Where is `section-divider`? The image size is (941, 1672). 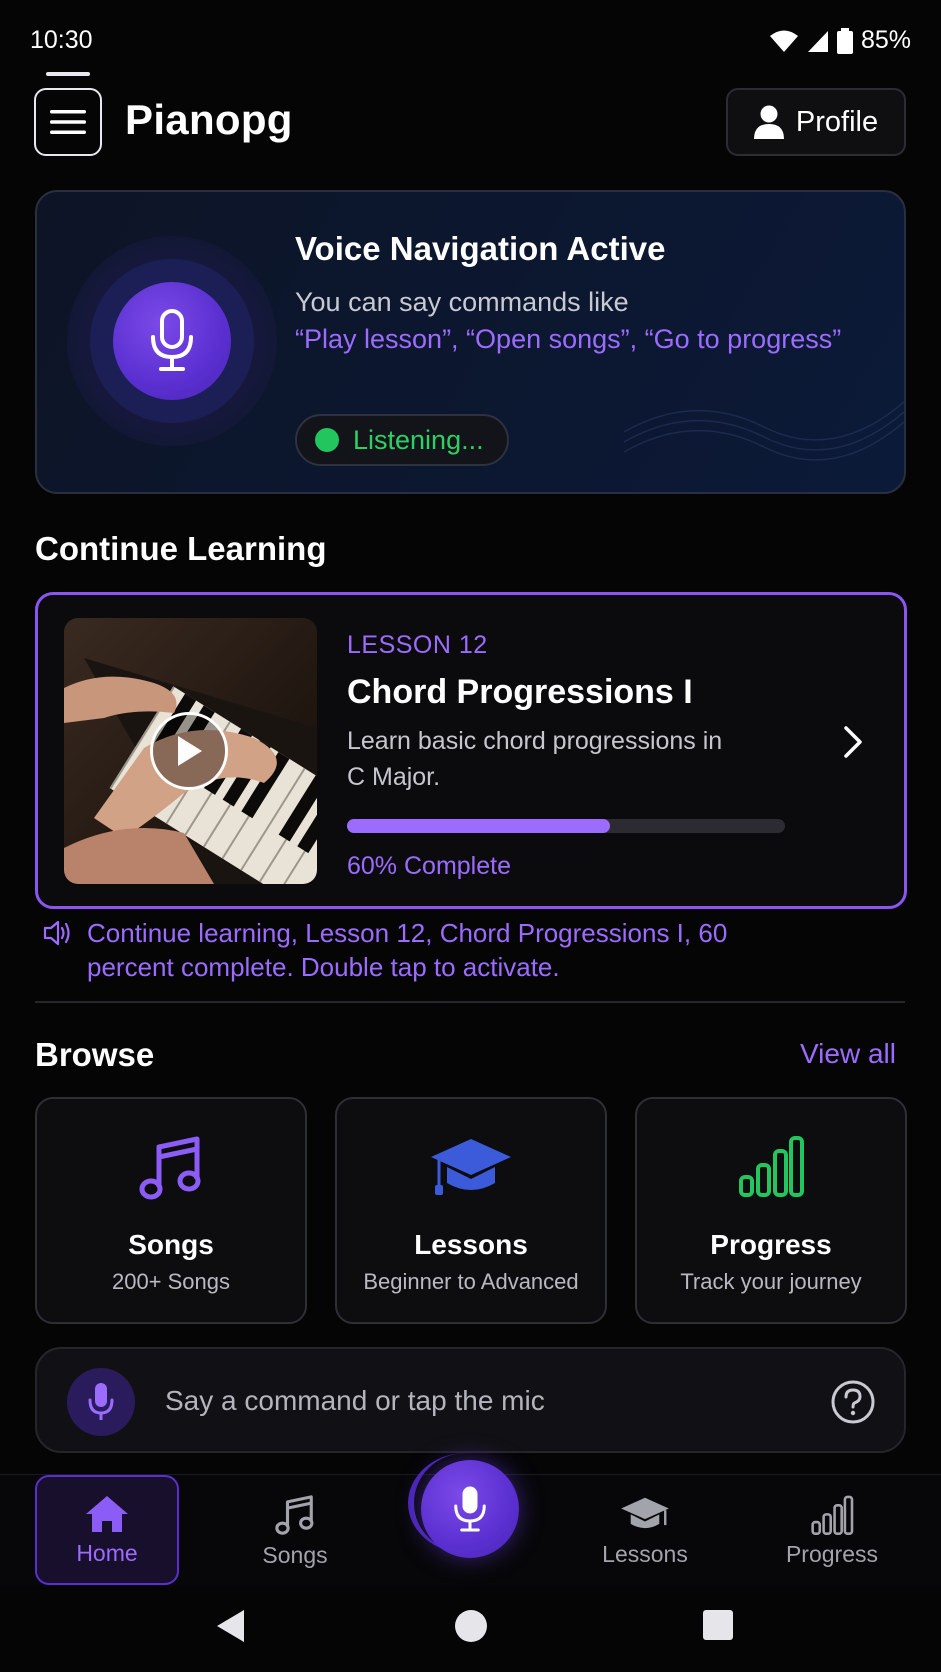 section-divider is located at coordinates (470, 1002).